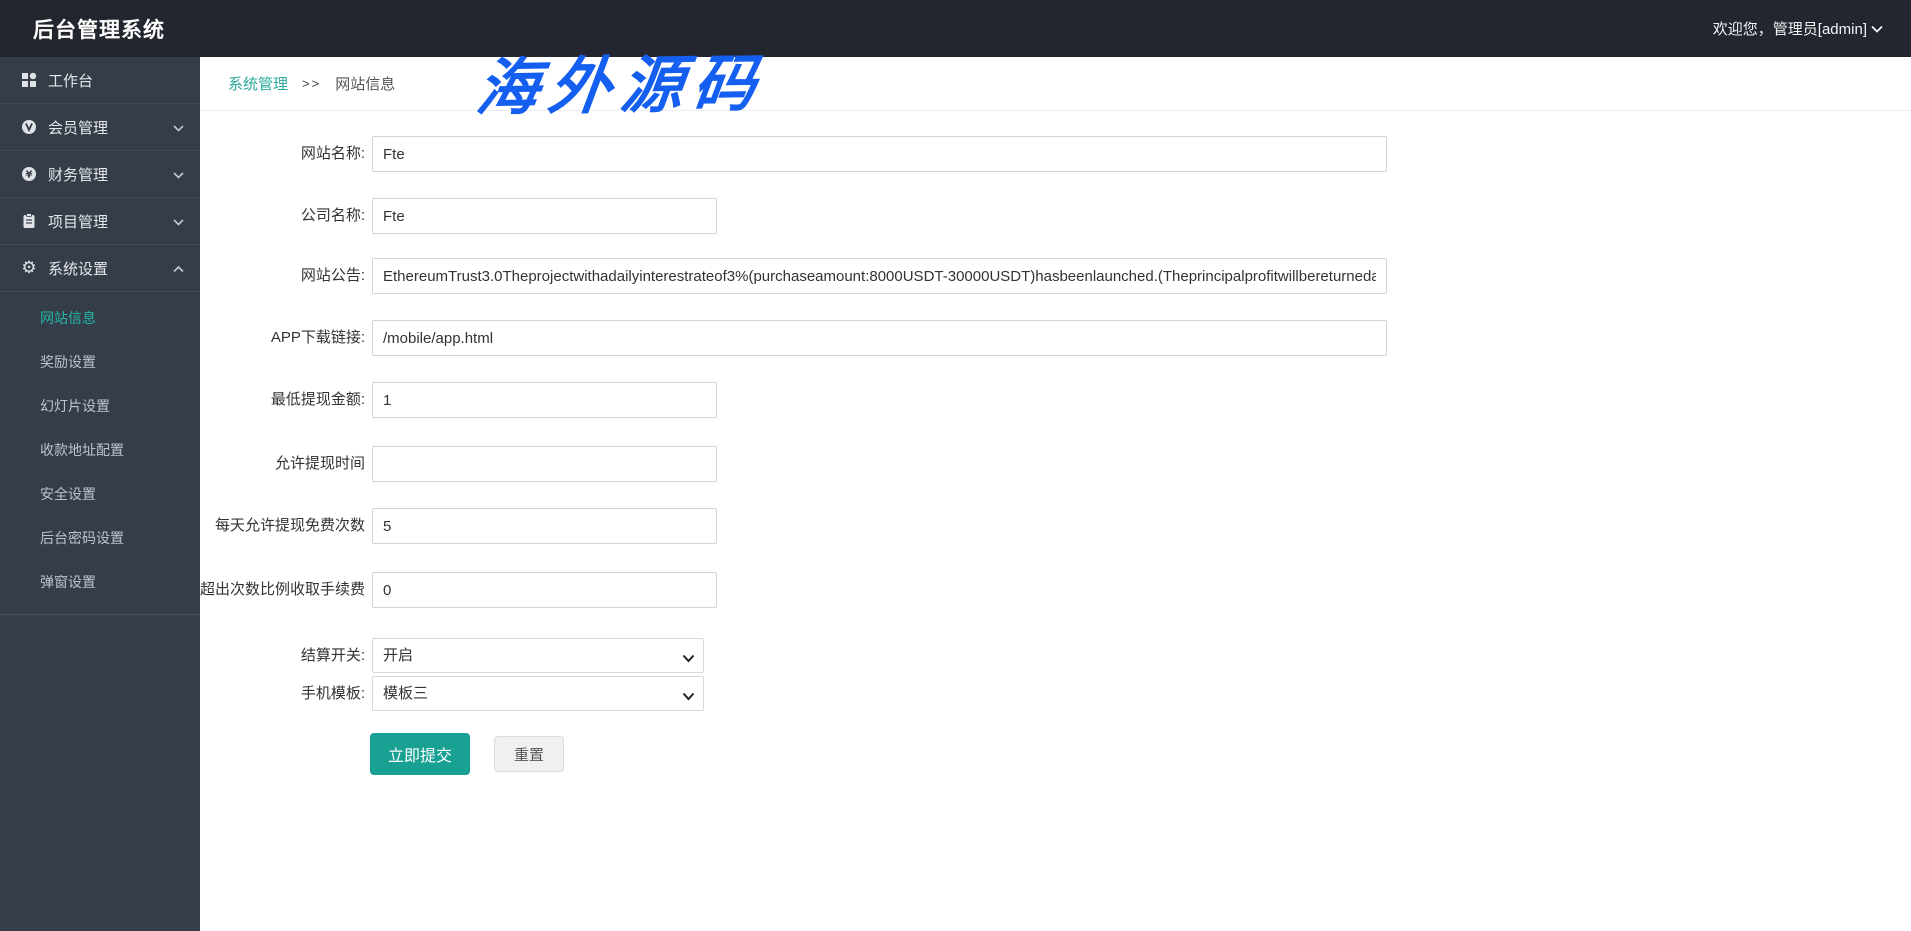  Describe the element at coordinates (544, 400) in the screenshot. I see `min-withdrawal-input` at that location.